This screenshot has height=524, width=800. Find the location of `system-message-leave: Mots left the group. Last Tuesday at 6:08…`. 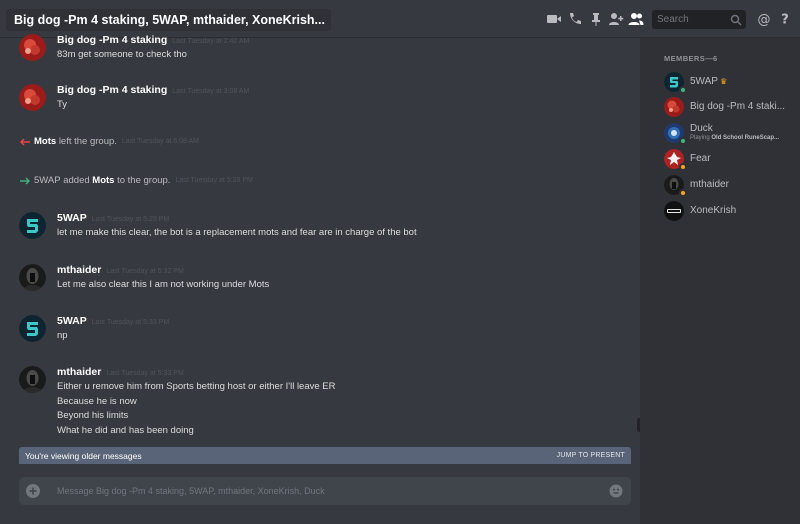

system-message-leave: Mots left the group. Last Tuesday at 6:08… is located at coordinates (109, 141).